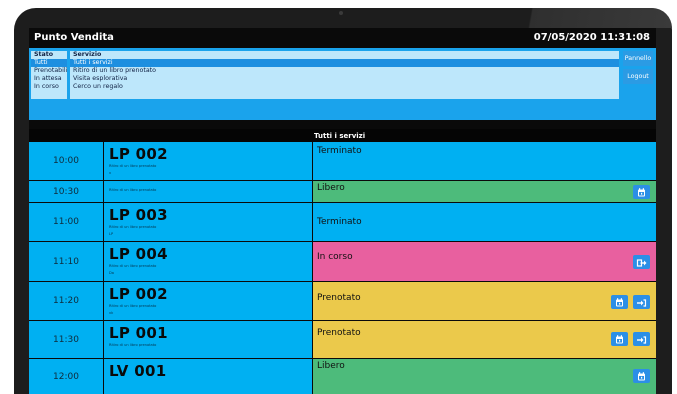 This screenshot has width=677, height=394. I want to click on stato-option-in-corso: In corso, so click(49, 87).